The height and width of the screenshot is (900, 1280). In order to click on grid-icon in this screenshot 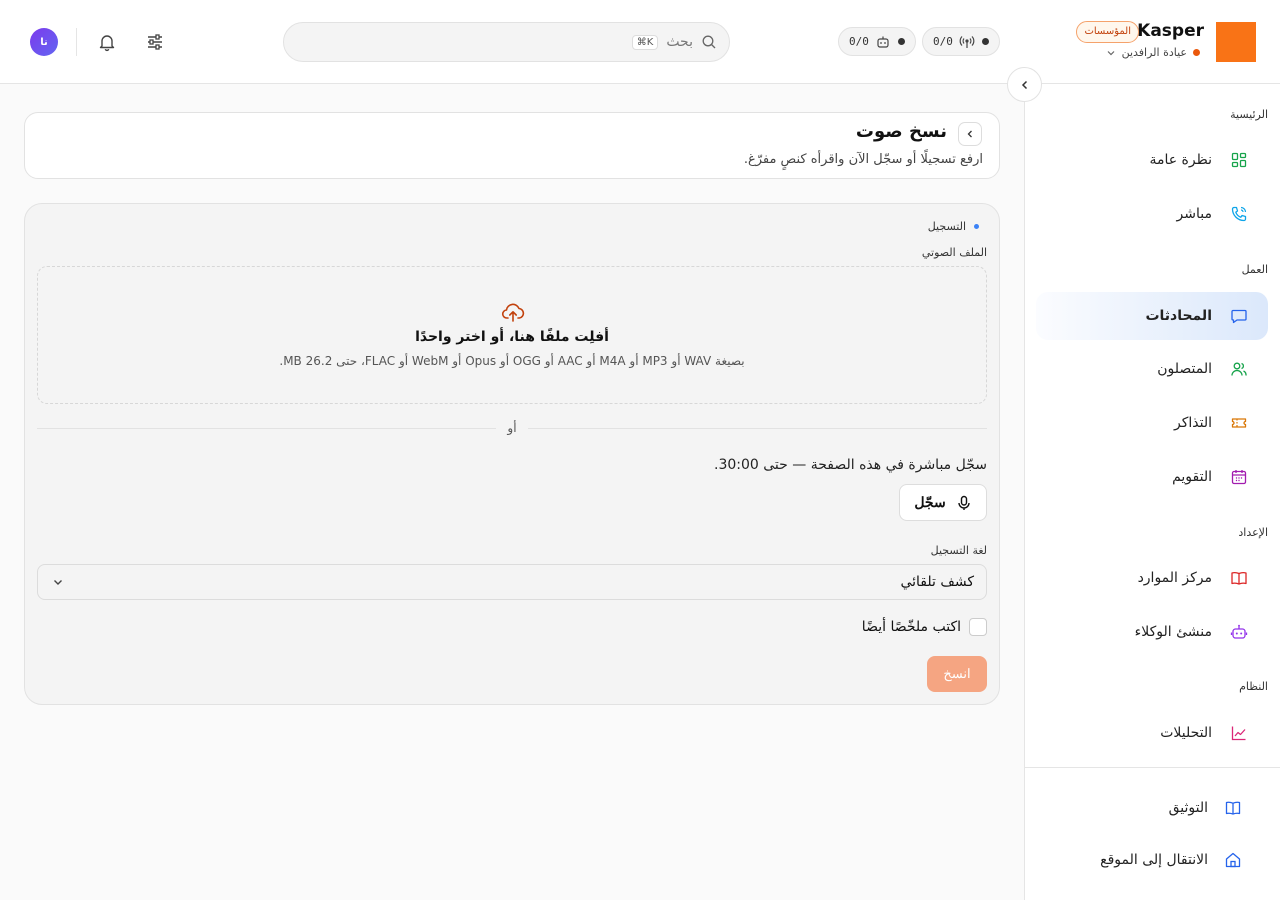, I will do `click(1239, 160)`.